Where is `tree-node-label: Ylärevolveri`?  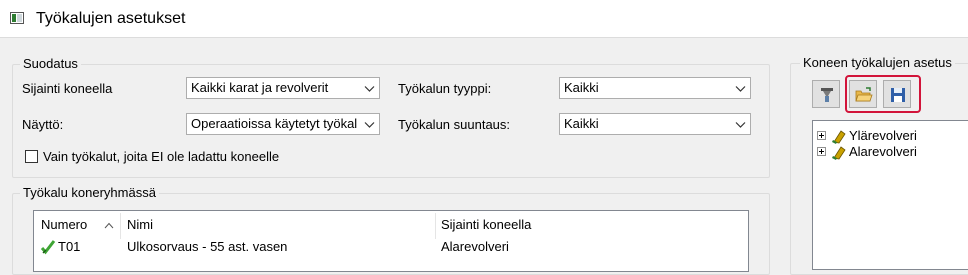
tree-node-label: Ylärevolveri is located at coordinates (883, 135).